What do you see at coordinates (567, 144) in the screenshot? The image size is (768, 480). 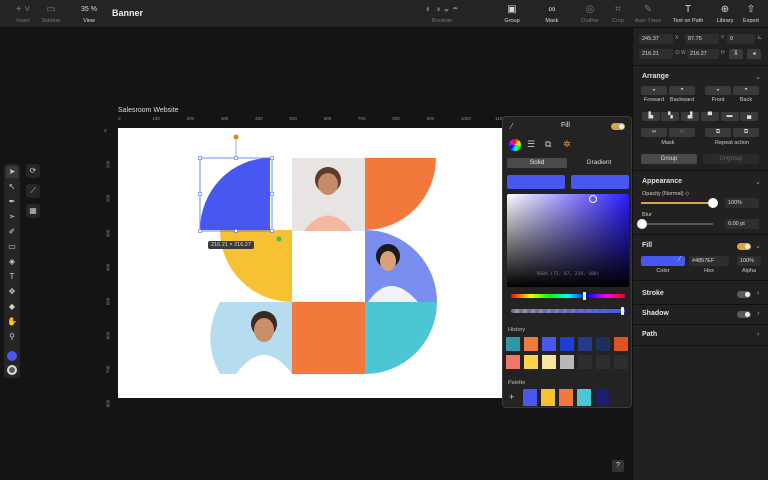 I see `crayons-icon: ✲` at bounding box center [567, 144].